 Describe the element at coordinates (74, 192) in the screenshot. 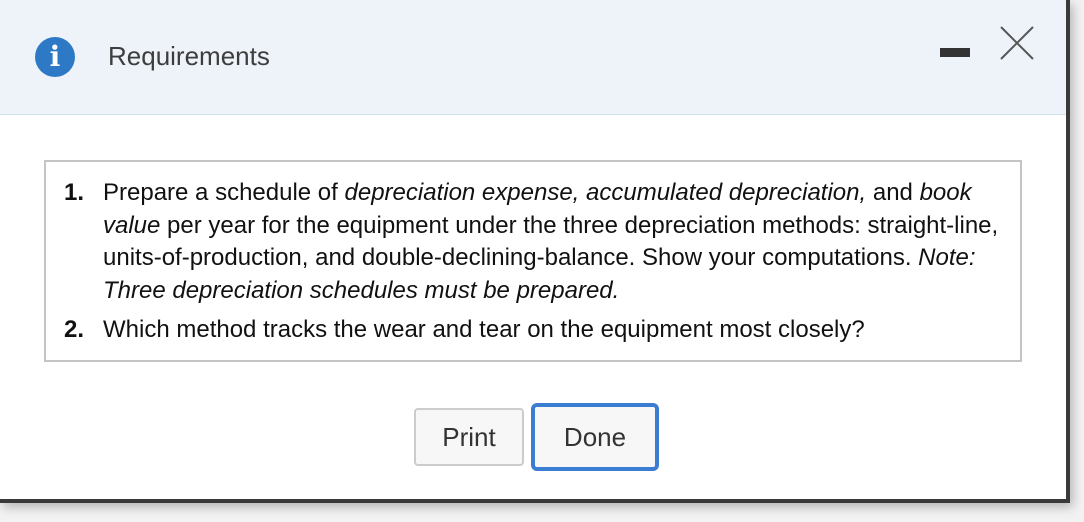

I see `requirement-number: 1.` at that location.